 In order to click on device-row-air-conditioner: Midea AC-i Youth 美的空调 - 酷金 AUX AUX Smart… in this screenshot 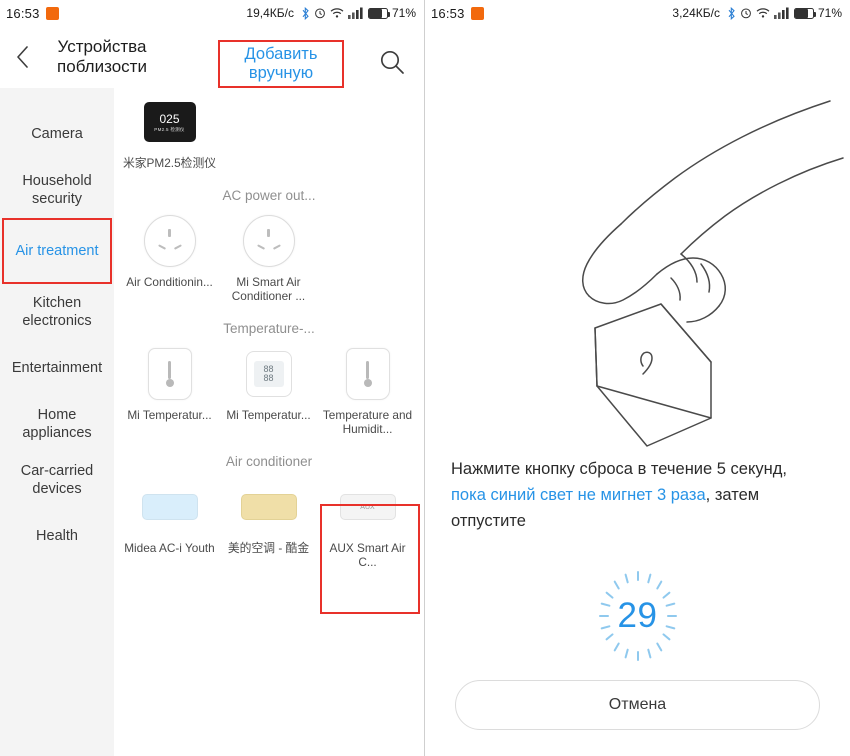, I will do `click(269, 523)`.